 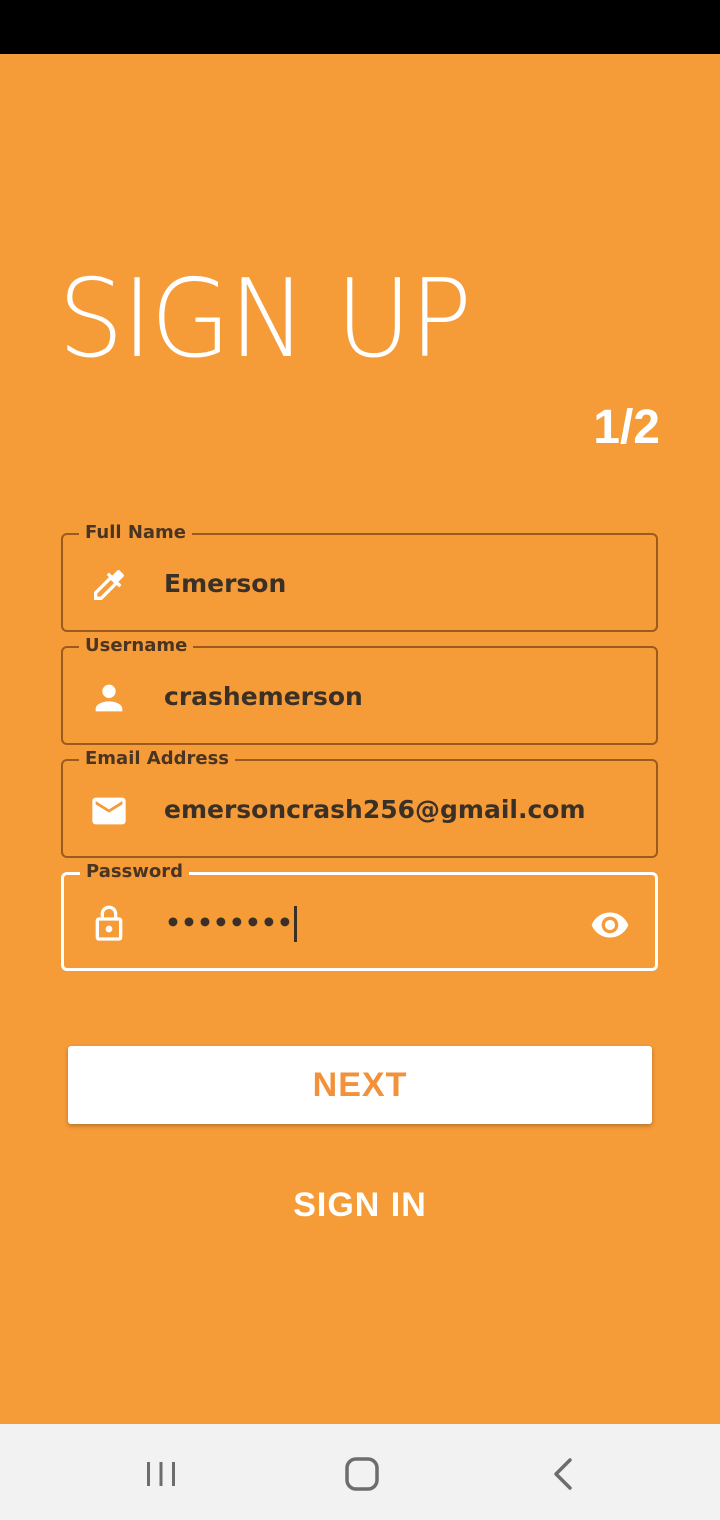 What do you see at coordinates (265, 319) in the screenshot?
I see `page-title: SIGN UP` at bounding box center [265, 319].